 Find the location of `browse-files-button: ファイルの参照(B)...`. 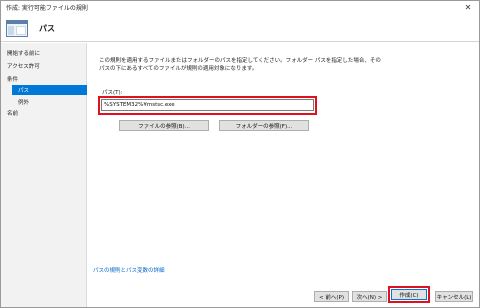

browse-files-button: ファイルの参照(B)... is located at coordinates (164, 125).